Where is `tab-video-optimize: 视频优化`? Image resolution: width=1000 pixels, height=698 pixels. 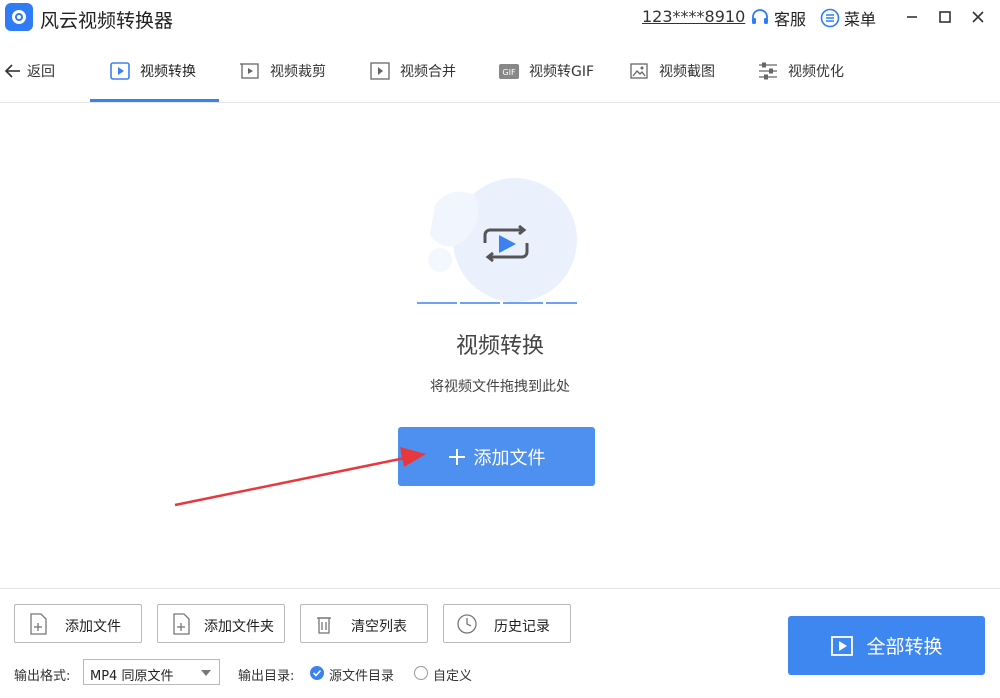
tab-video-optimize: 视频优化 is located at coordinates (800, 71).